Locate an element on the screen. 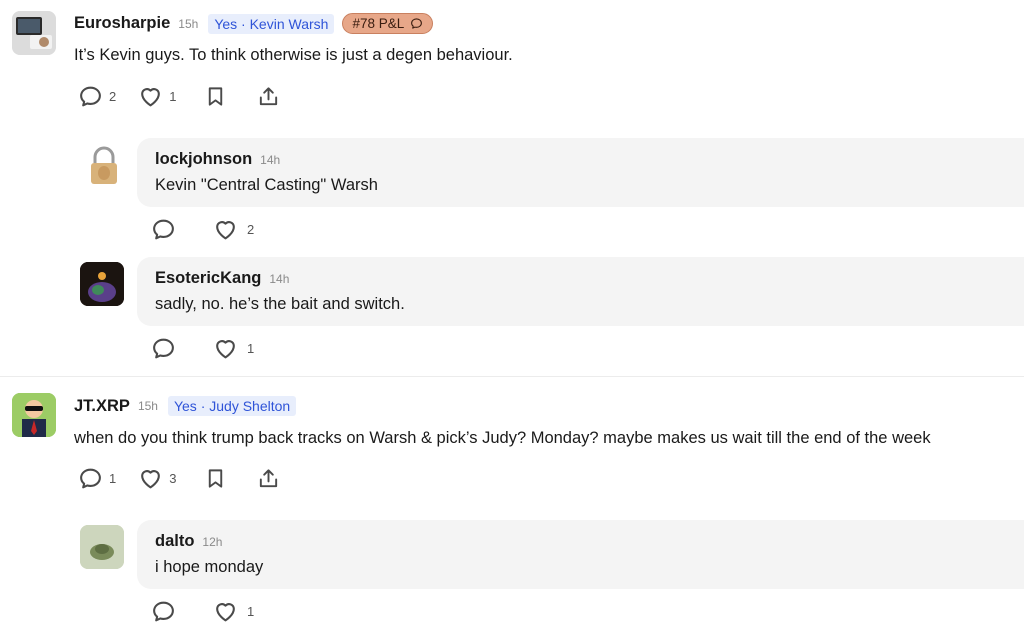  username: dalto is located at coordinates (174, 541).